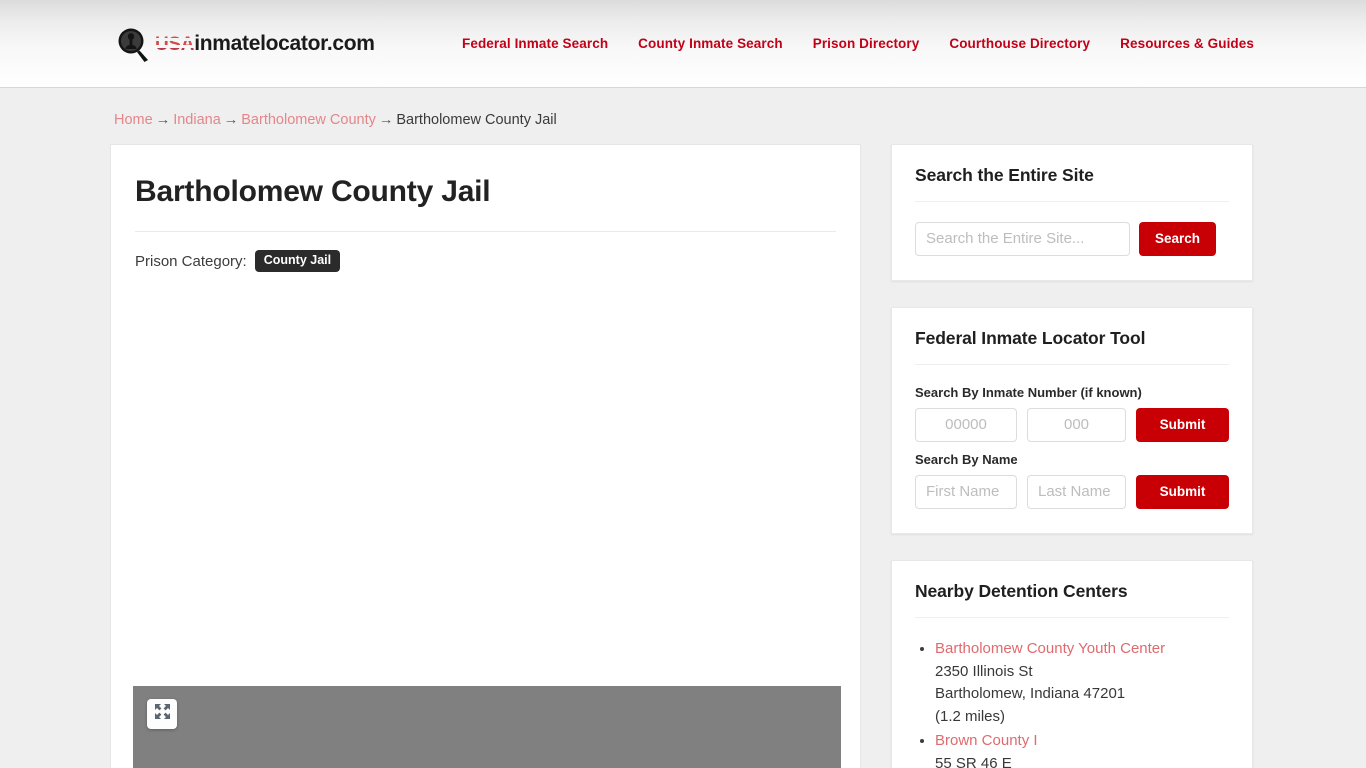  Describe the element at coordinates (966, 459) in the screenshot. I see `search-by-name-label: Search By Name` at that location.